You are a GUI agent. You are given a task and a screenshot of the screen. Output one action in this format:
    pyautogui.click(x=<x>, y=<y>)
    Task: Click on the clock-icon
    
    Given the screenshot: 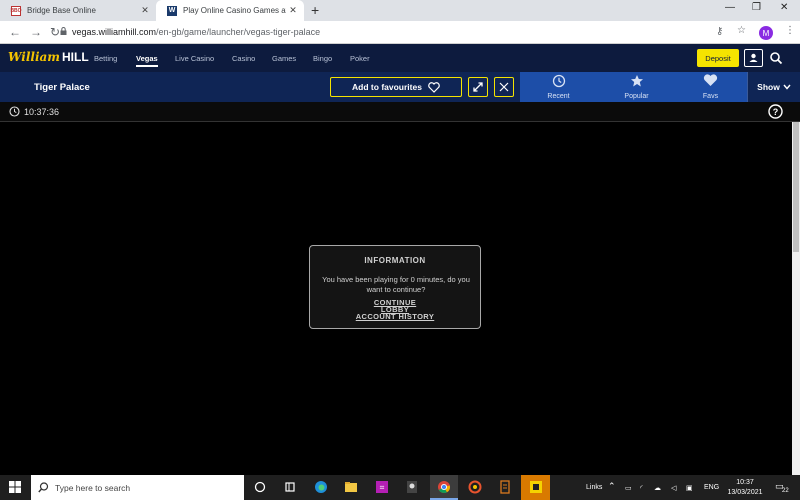 What is the action you would take?
    pyautogui.click(x=558, y=81)
    